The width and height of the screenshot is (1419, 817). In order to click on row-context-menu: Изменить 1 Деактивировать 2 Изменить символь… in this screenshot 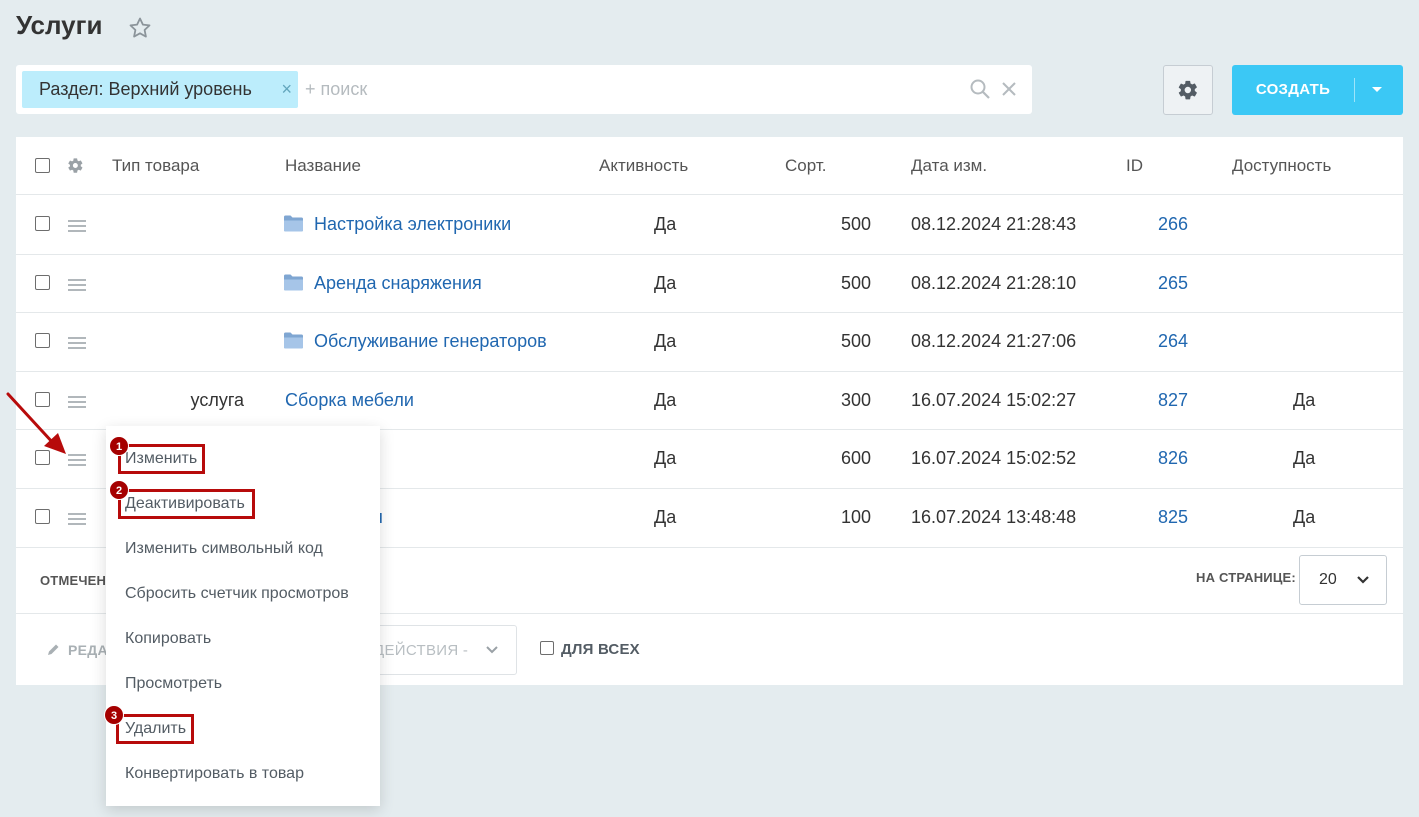, I will do `click(242, 616)`.